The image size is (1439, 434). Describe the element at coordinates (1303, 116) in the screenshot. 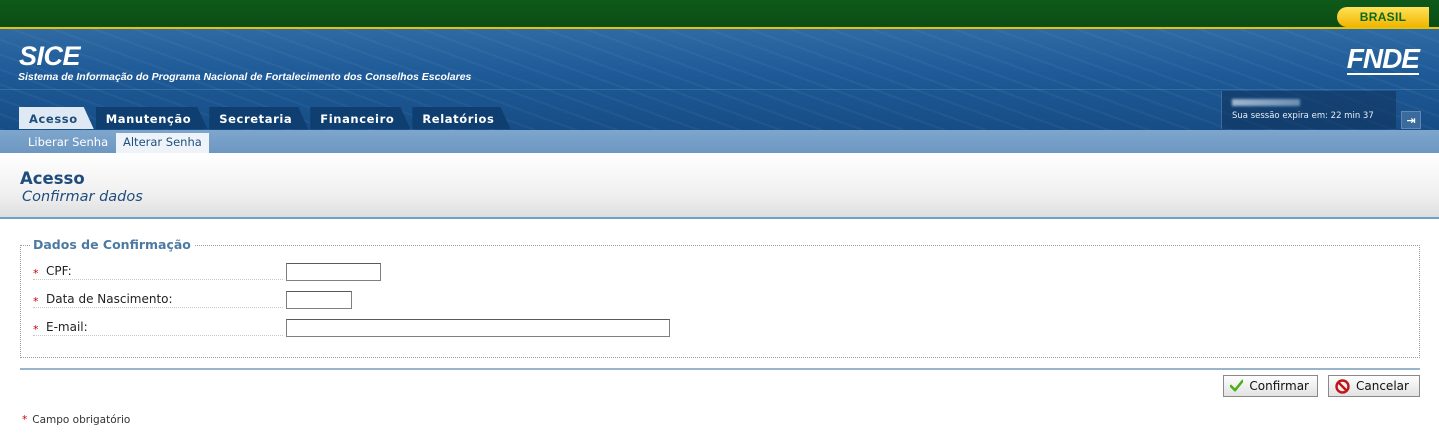

I see `session-timer: Sua sessão expira em: 22 min 37` at that location.